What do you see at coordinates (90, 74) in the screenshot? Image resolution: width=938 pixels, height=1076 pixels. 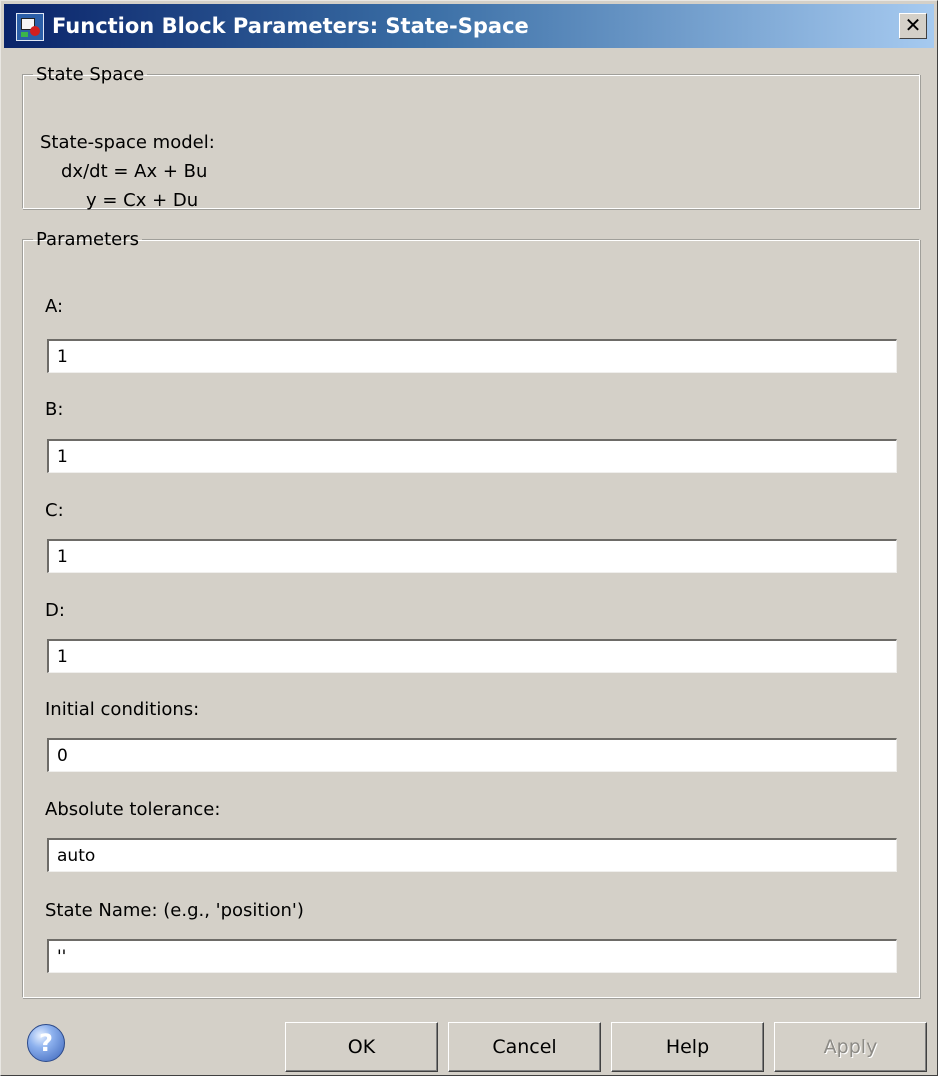 I see `state-space-legend: State Space` at bounding box center [90, 74].